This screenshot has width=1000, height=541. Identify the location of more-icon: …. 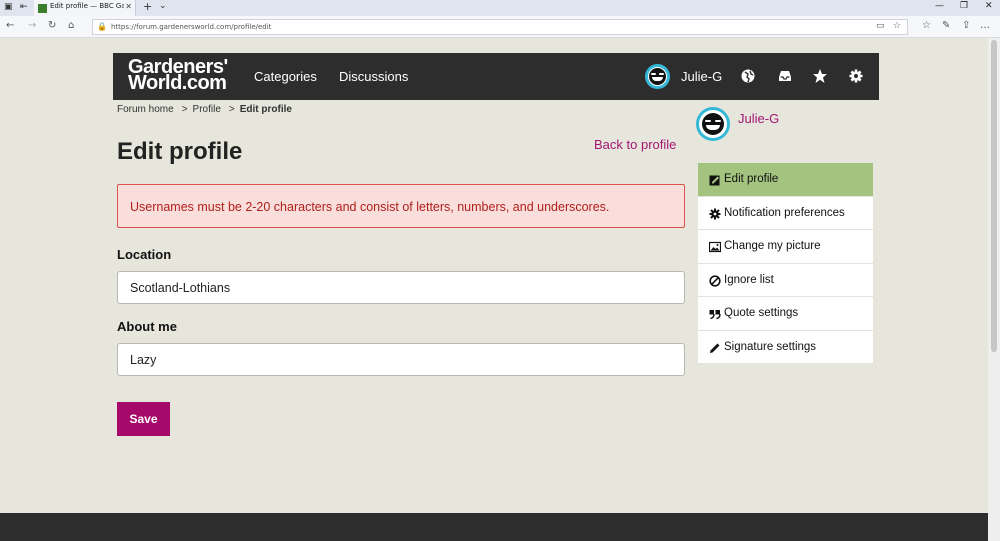
(985, 25).